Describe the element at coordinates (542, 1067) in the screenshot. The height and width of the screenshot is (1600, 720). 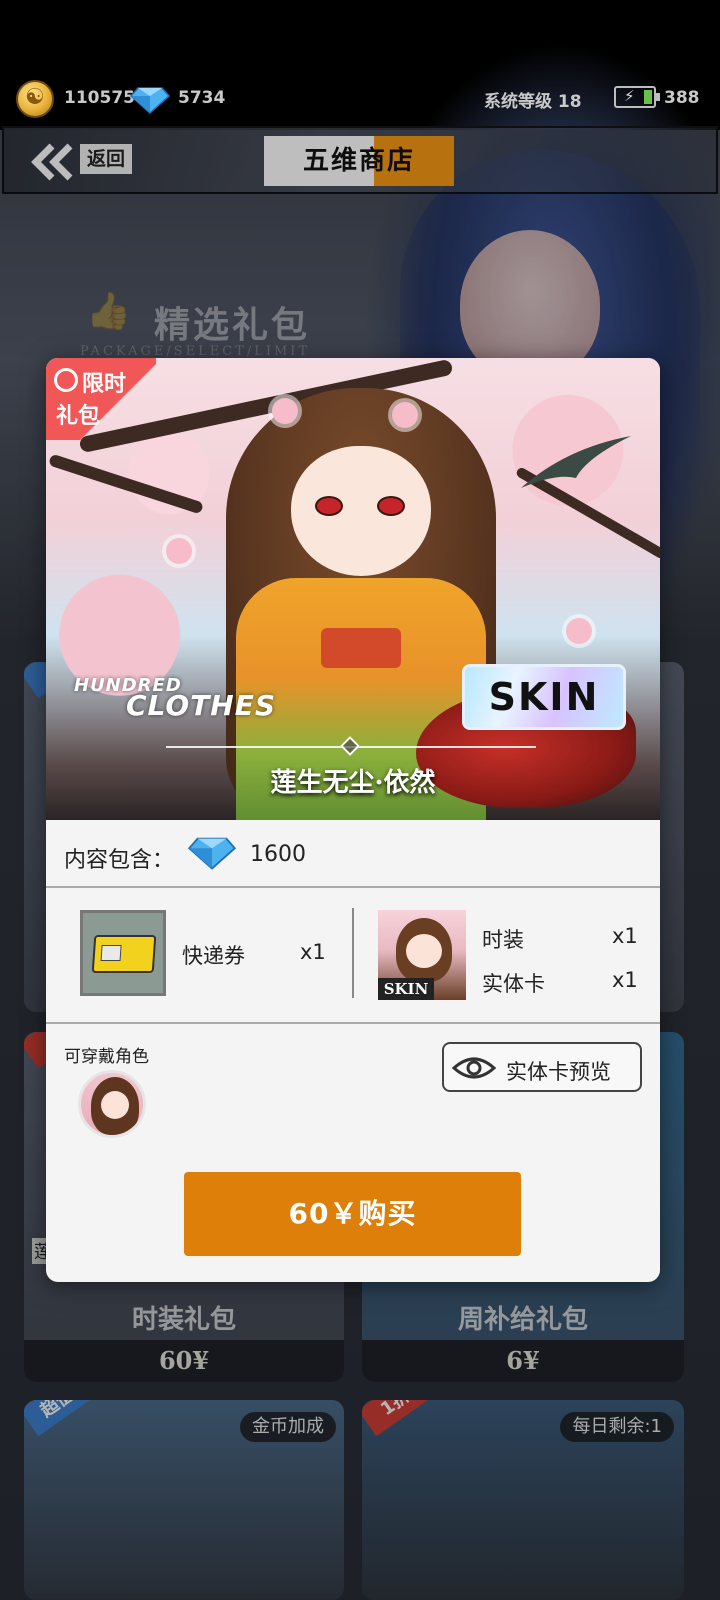
I see `physical-card-preview-button: 实体卡预览` at that location.